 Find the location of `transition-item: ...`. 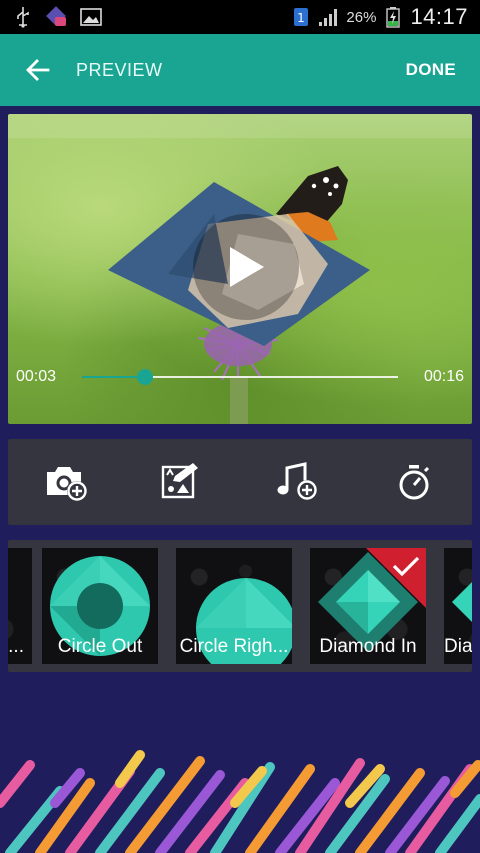

transition-item: ... is located at coordinates (20, 606).